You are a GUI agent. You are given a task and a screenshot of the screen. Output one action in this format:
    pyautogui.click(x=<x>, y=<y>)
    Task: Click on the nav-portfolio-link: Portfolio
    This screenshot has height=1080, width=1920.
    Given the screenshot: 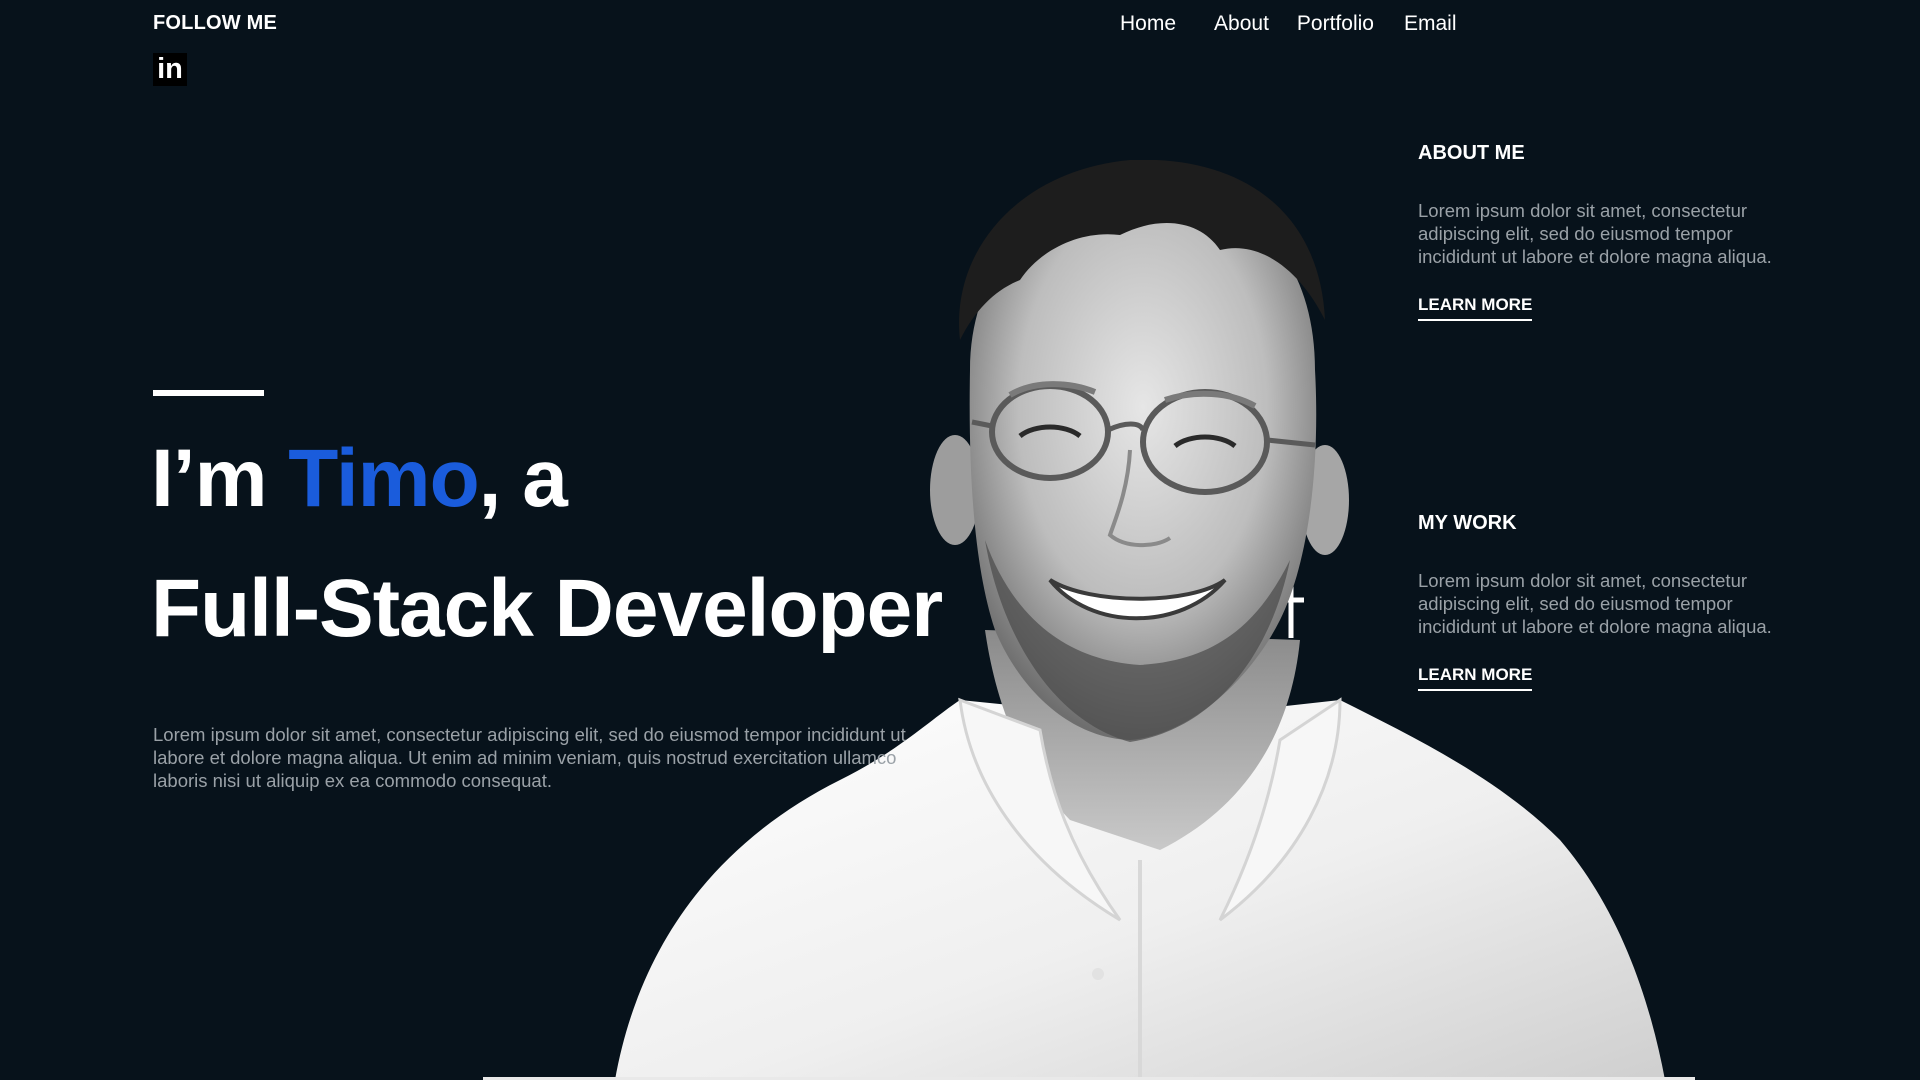 What is the action you would take?
    pyautogui.click(x=1335, y=24)
    